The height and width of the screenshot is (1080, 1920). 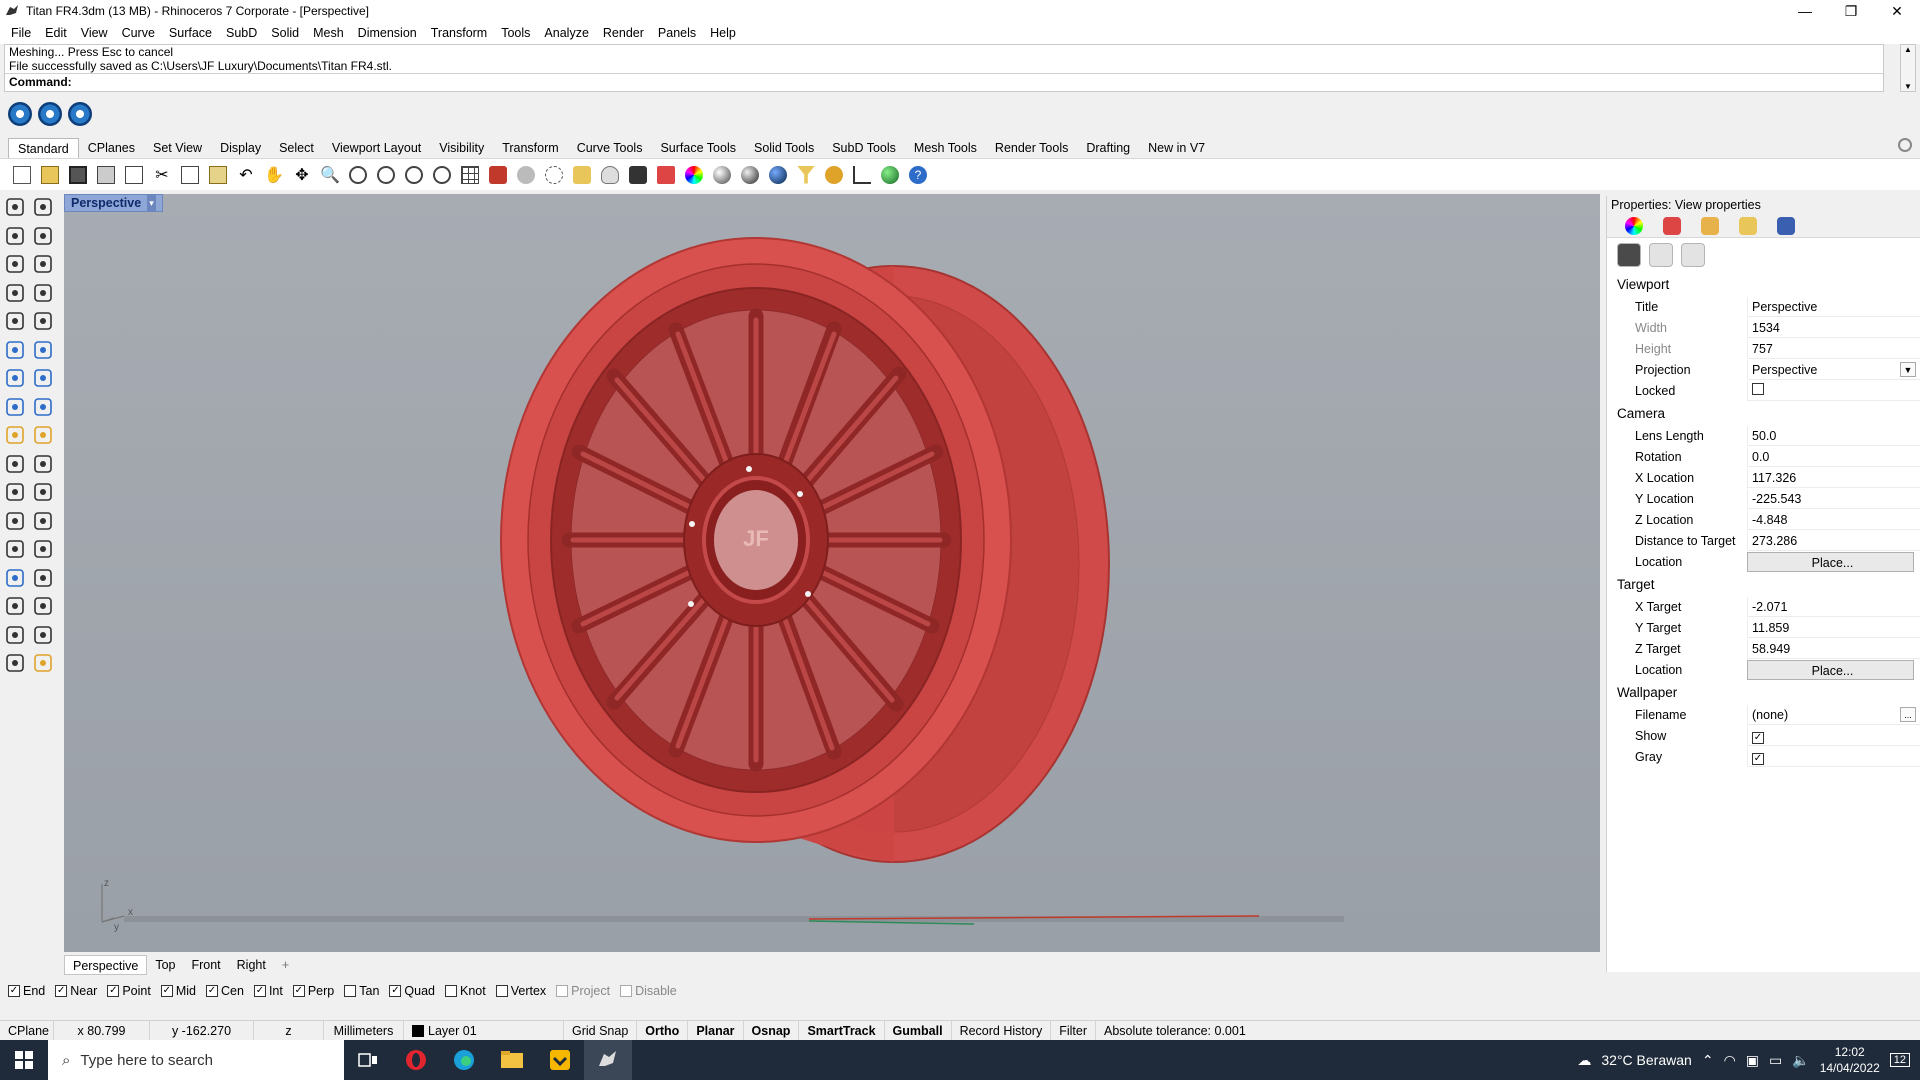 What do you see at coordinates (16, 493) in the screenshot?
I see `boolean-icon` at bounding box center [16, 493].